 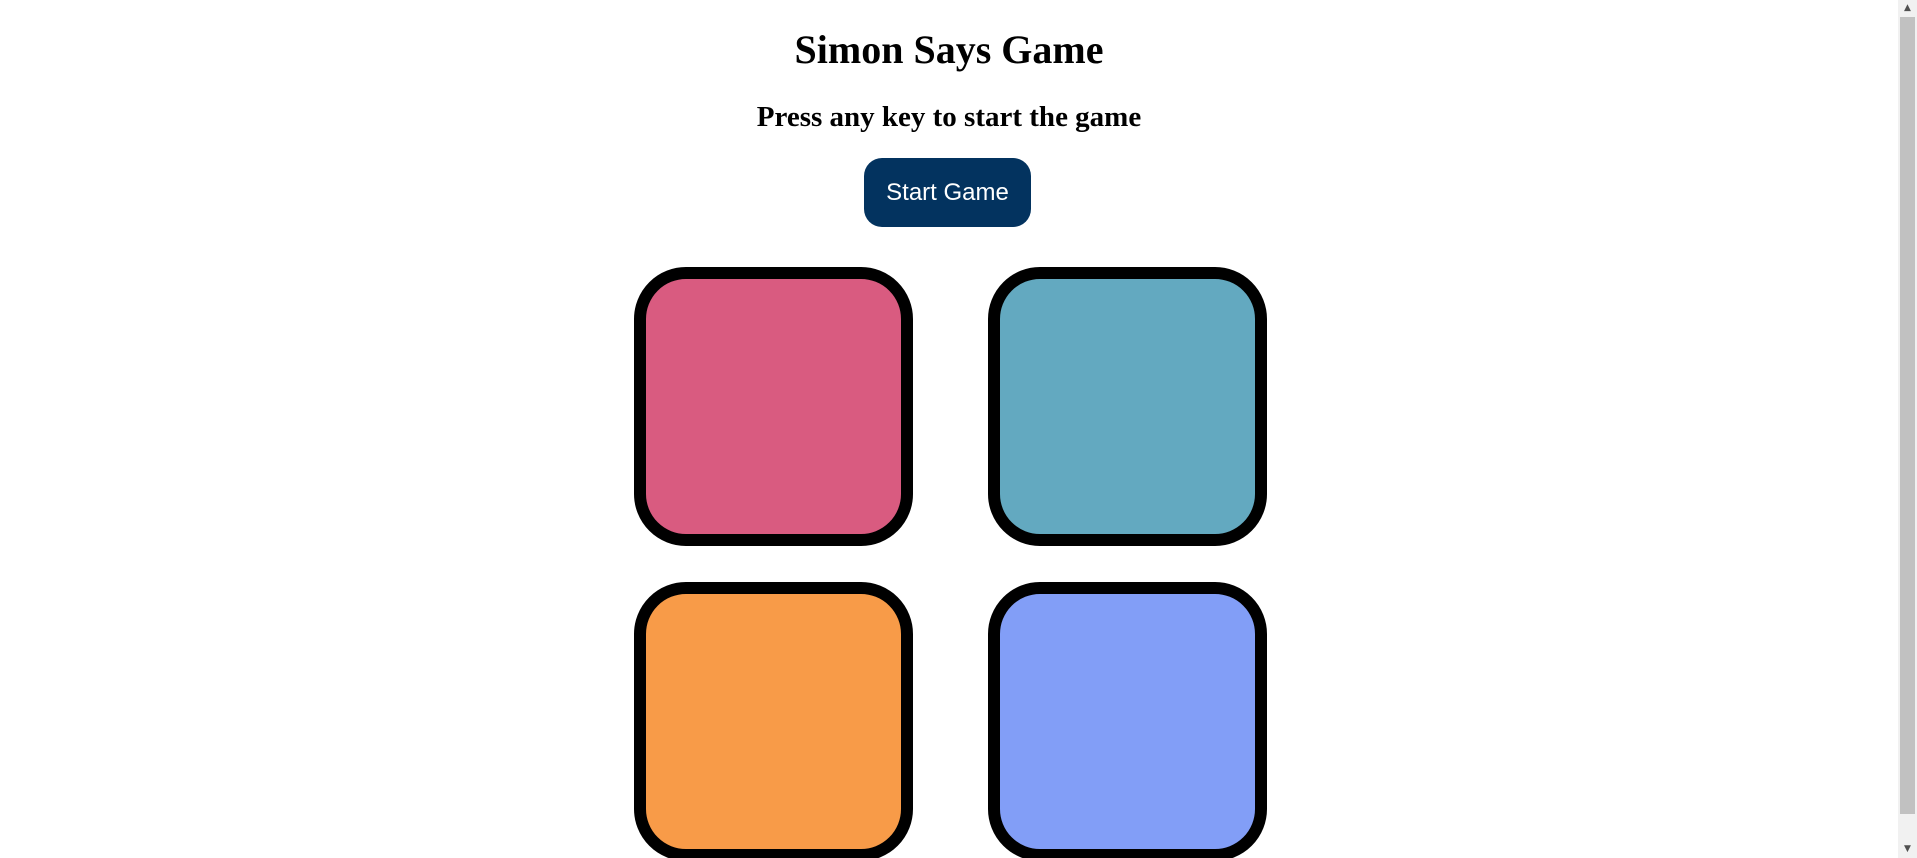 I want to click on start-game-button: Start Game, so click(x=947, y=192).